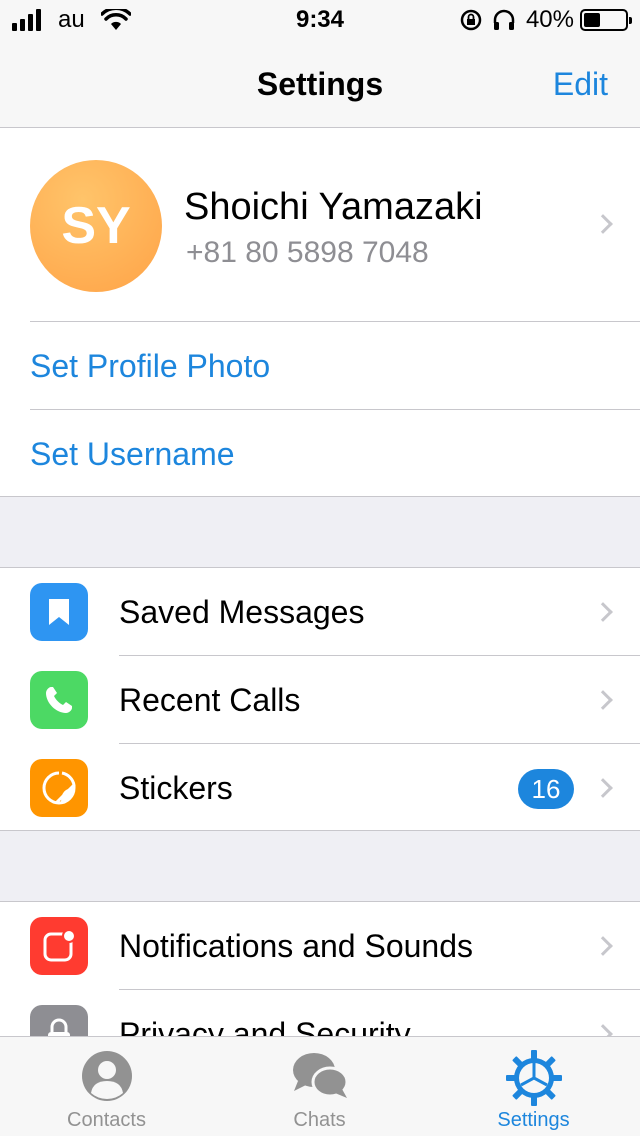 The width and height of the screenshot is (640, 1136). What do you see at coordinates (504, 19) in the screenshot?
I see `headphones-icon` at bounding box center [504, 19].